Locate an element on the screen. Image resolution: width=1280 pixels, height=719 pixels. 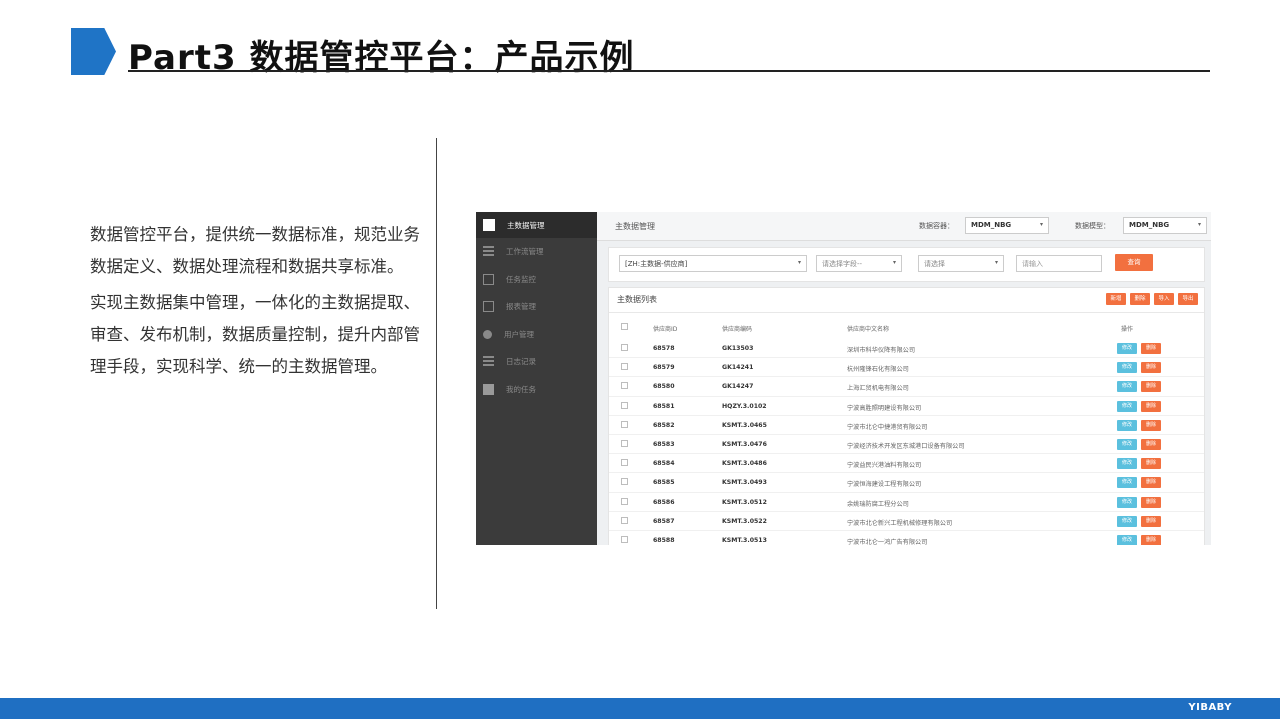
sidebar-item-reports: 报表管理 is located at coordinates (536, 307).